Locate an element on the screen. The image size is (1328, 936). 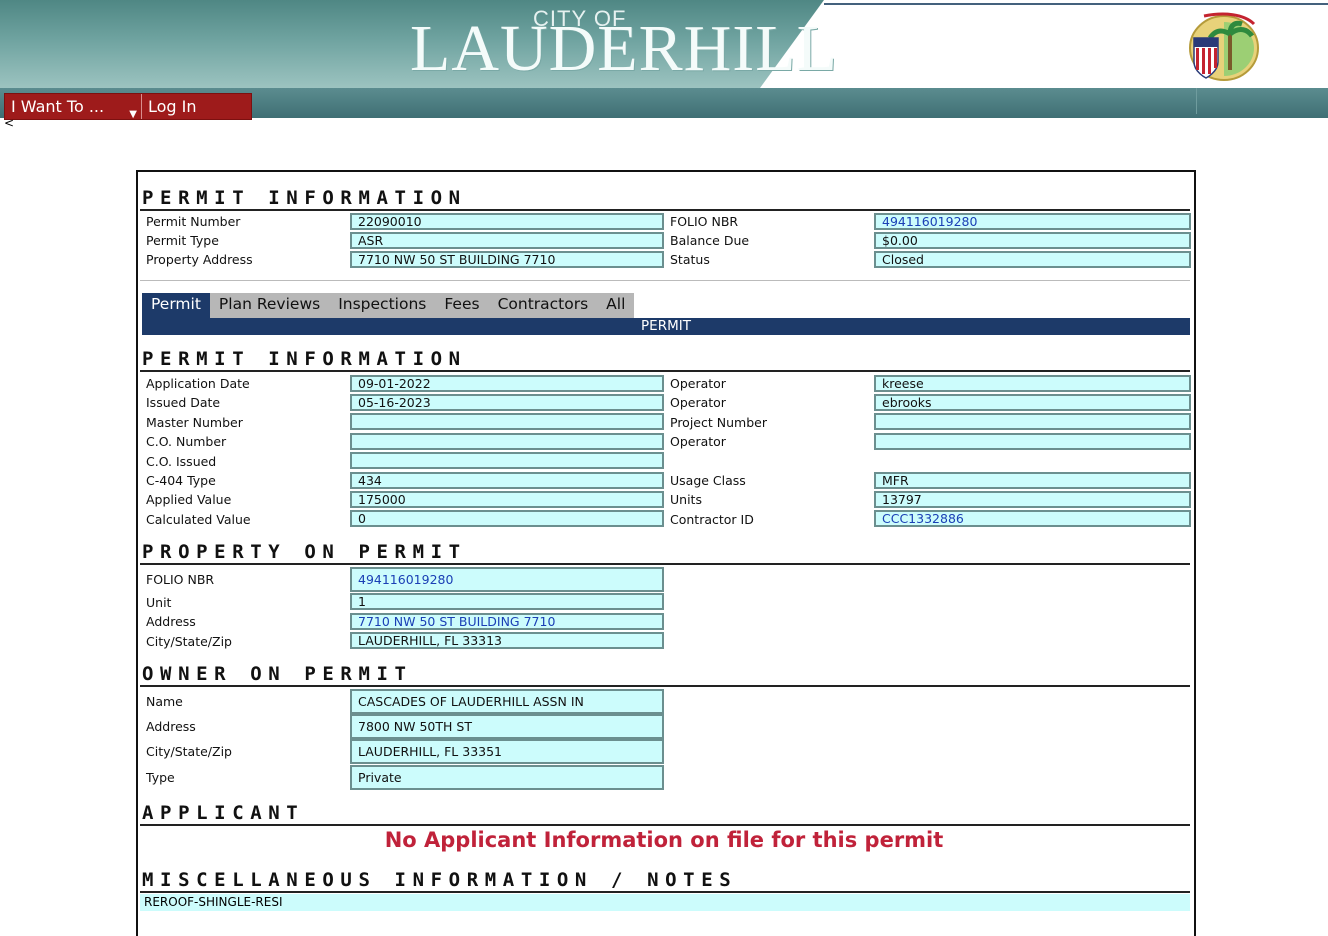
property-folio-link: 494116019280 is located at coordinates (507, 579).